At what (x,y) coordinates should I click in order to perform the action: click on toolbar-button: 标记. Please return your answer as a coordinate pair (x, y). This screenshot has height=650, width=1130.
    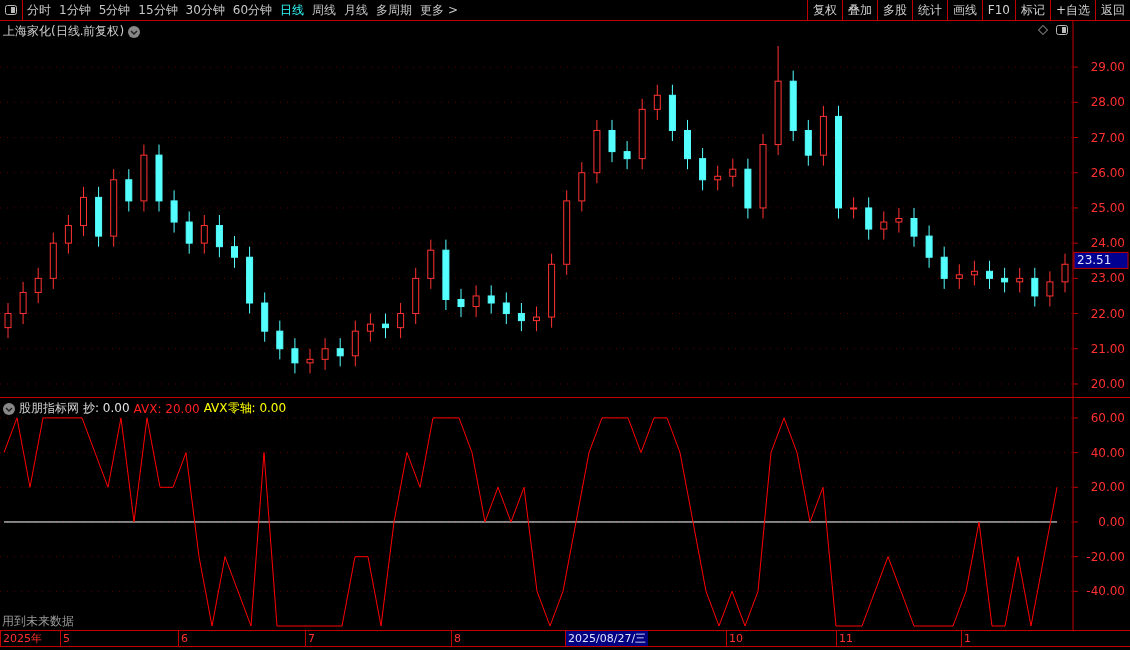
    Looking at the image, I should click on (1032, 10).